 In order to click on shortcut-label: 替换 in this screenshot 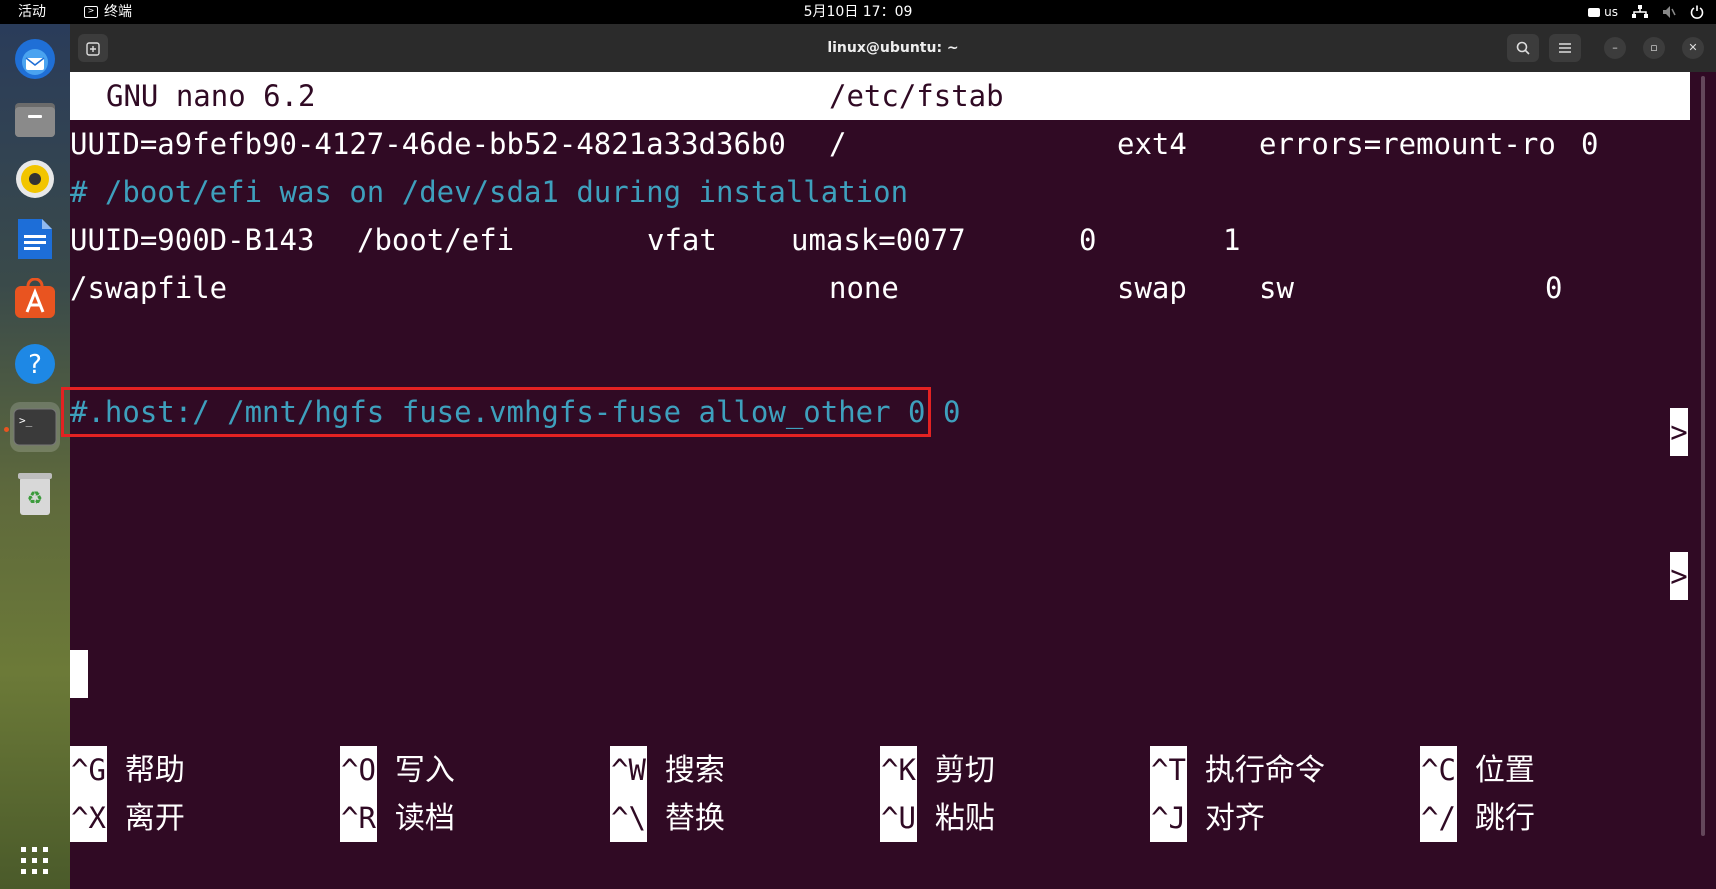, I will do `click(694, 818)`.